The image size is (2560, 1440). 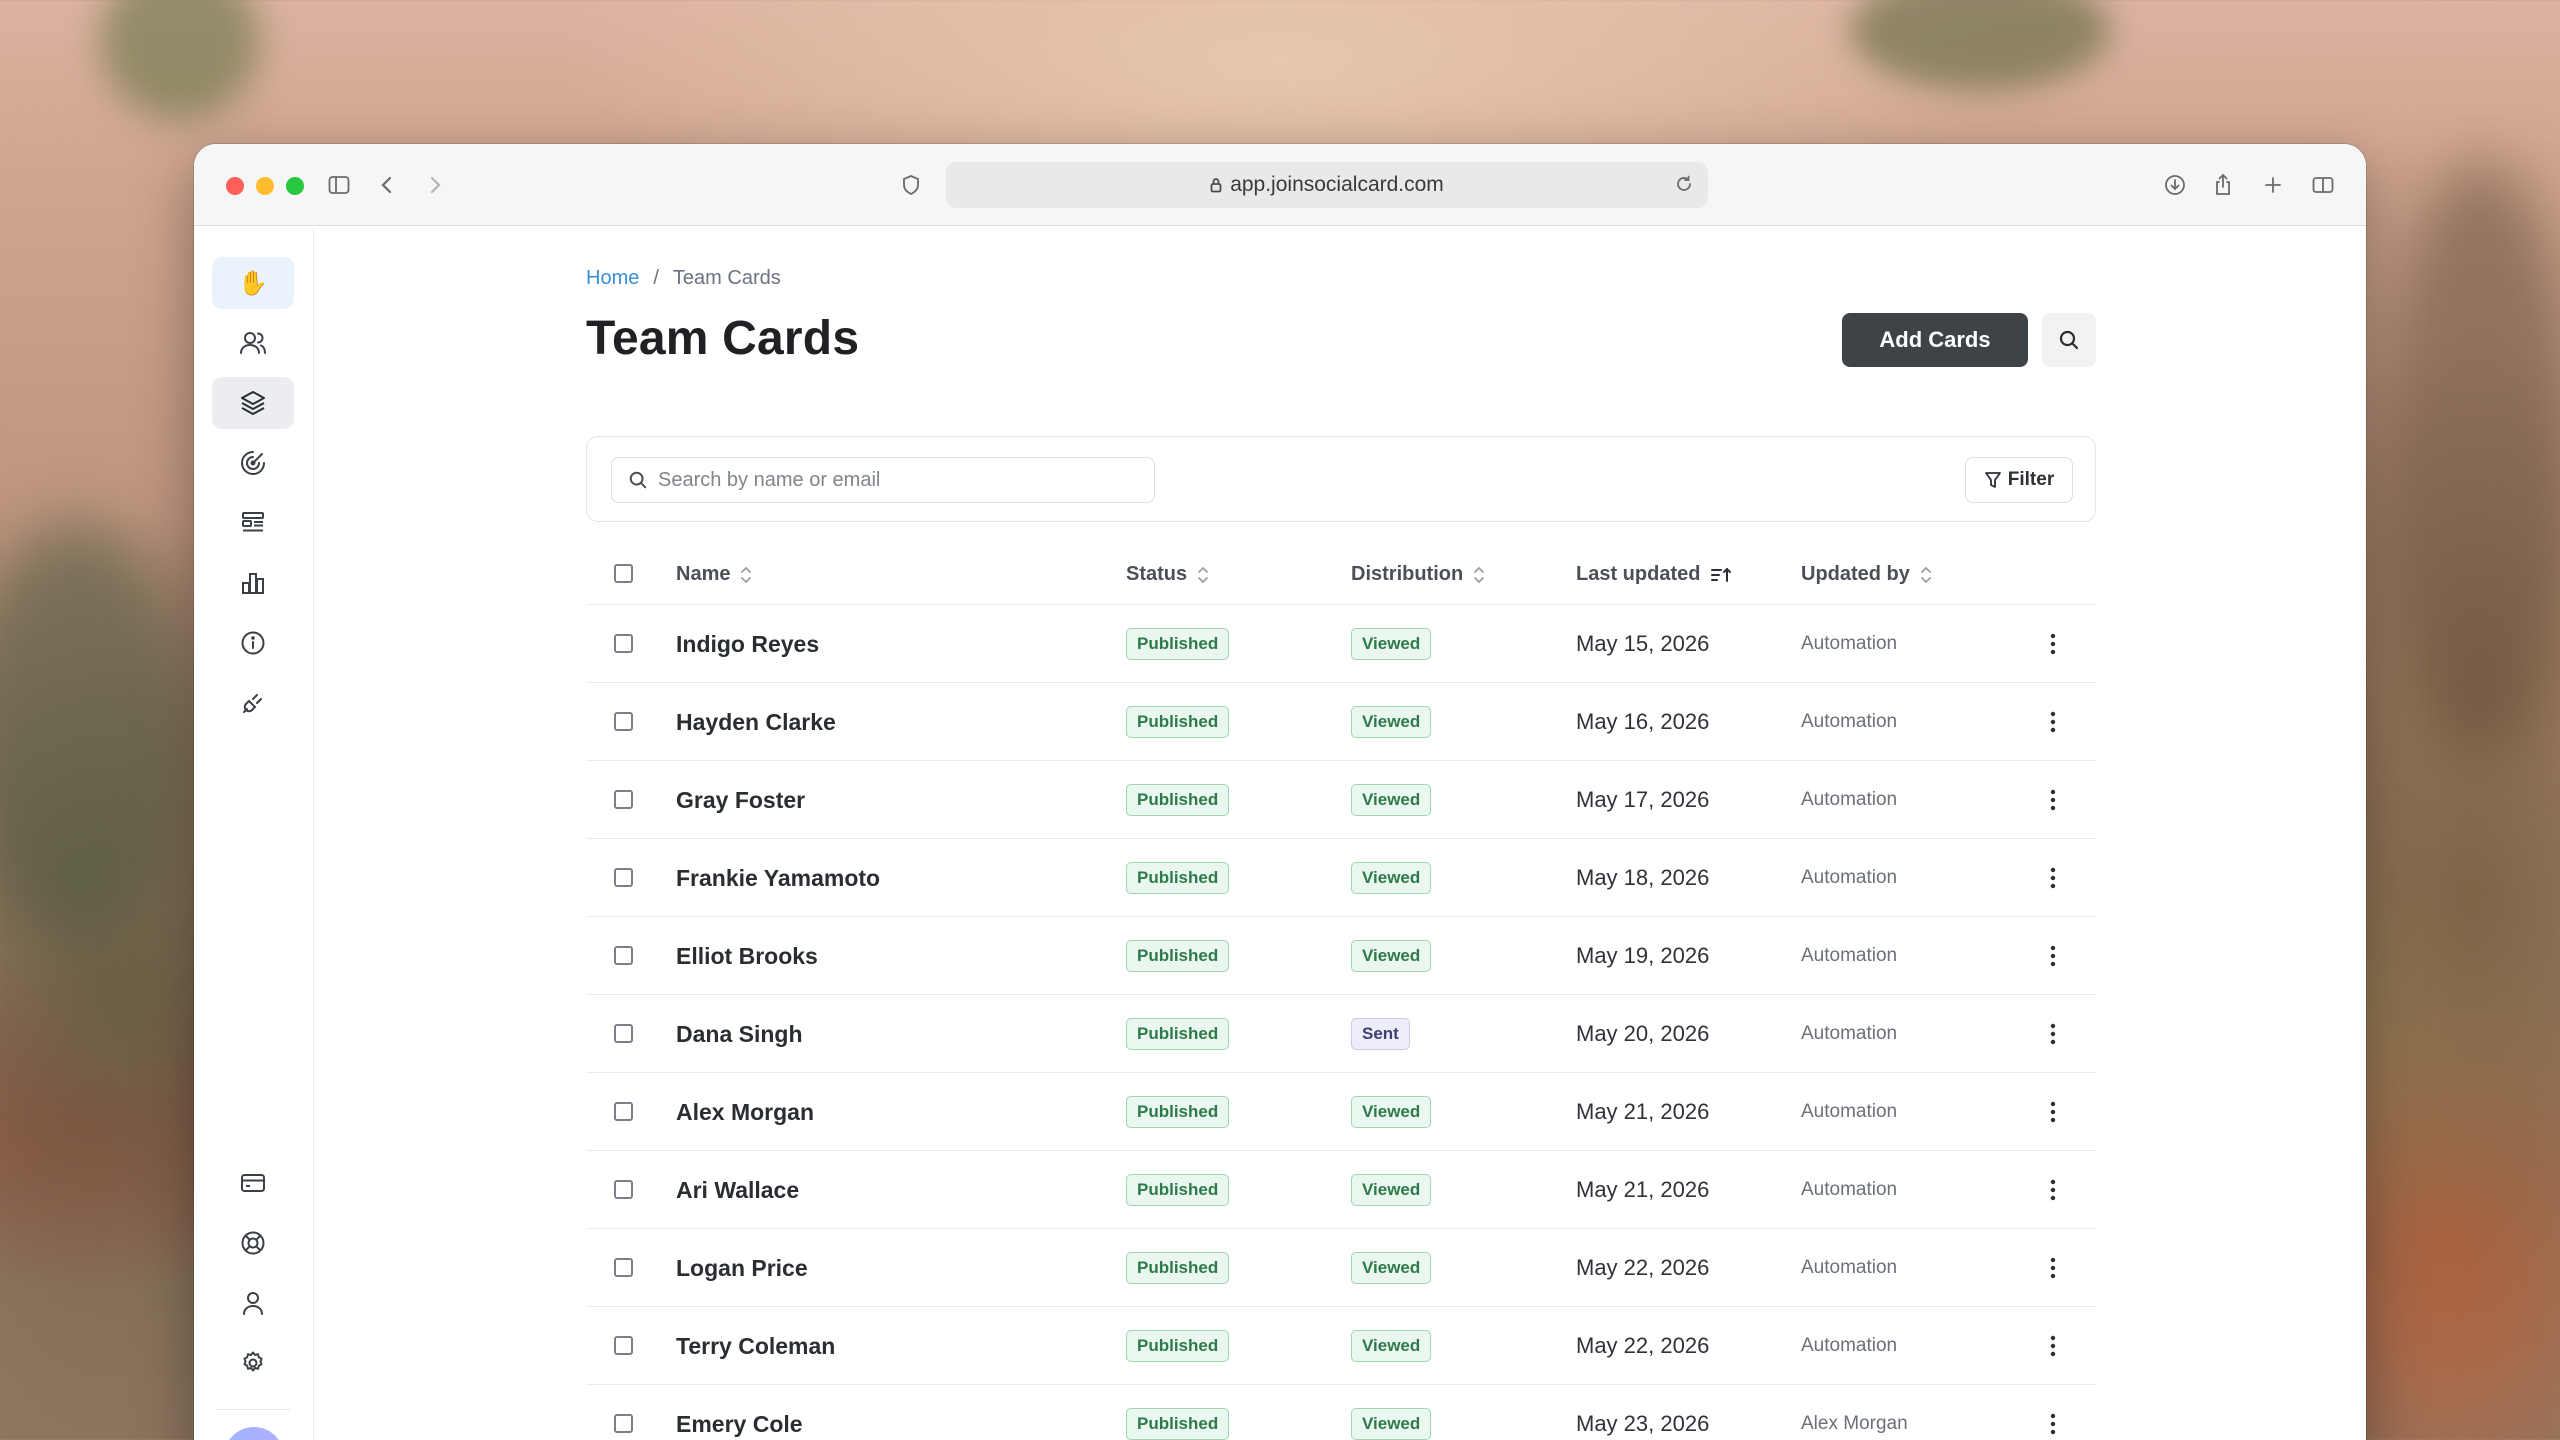 I want to click on sidebar-item-people, so click(x=253, y=343).